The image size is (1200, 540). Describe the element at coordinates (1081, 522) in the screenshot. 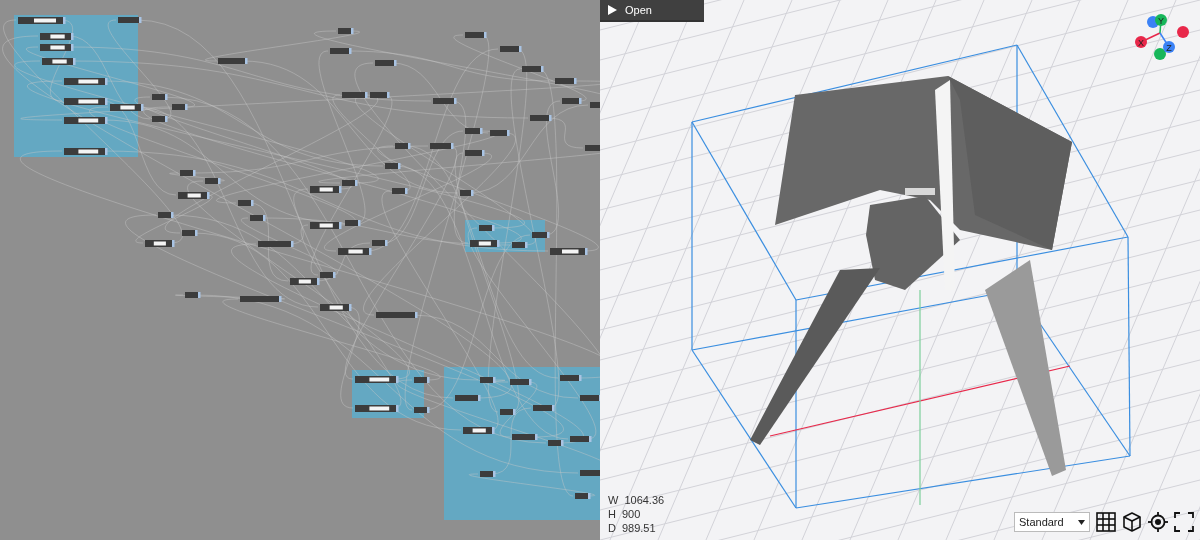

I see `dropdown-caret-icon` at that location.